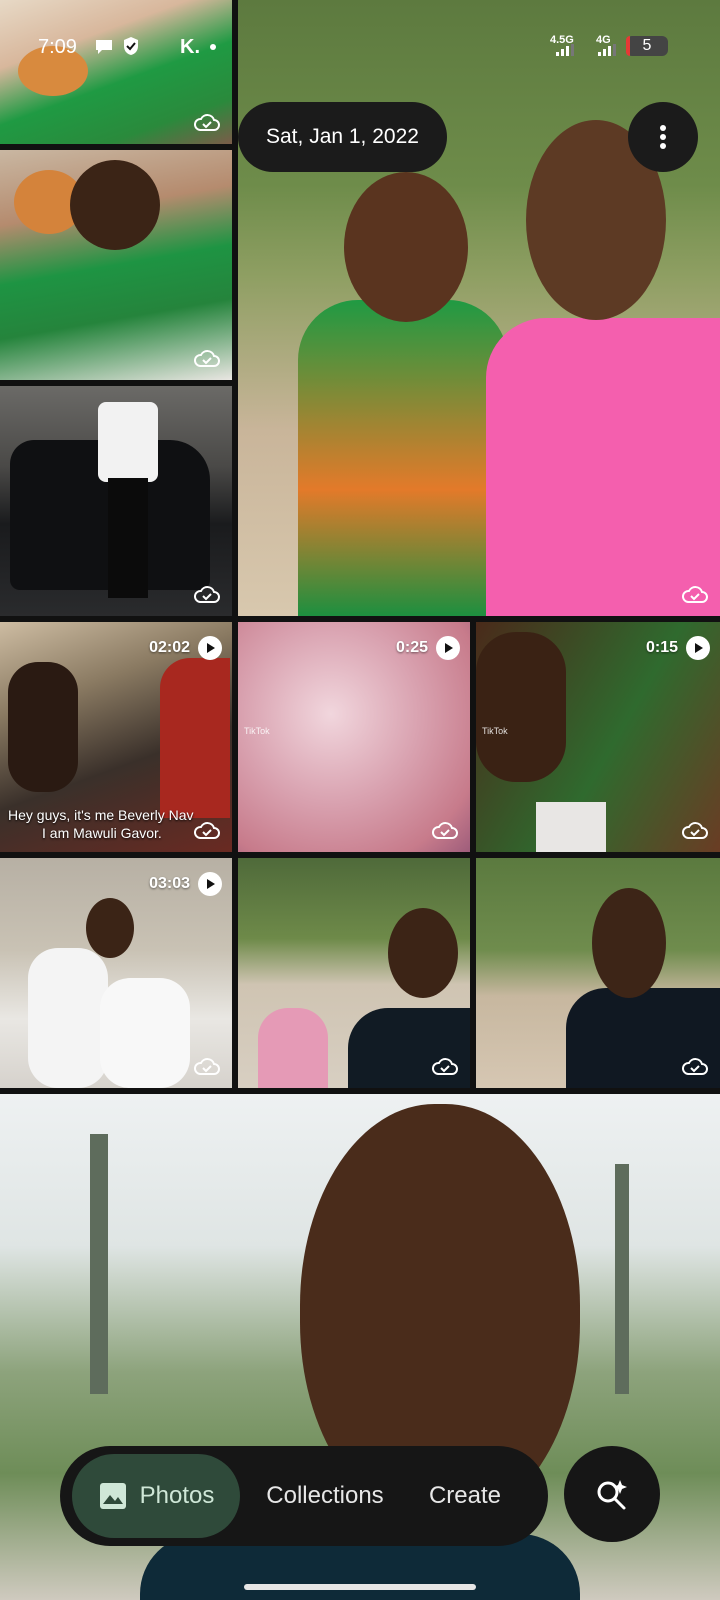  I want to click on video-duration: 0:25, so click(428, 648).